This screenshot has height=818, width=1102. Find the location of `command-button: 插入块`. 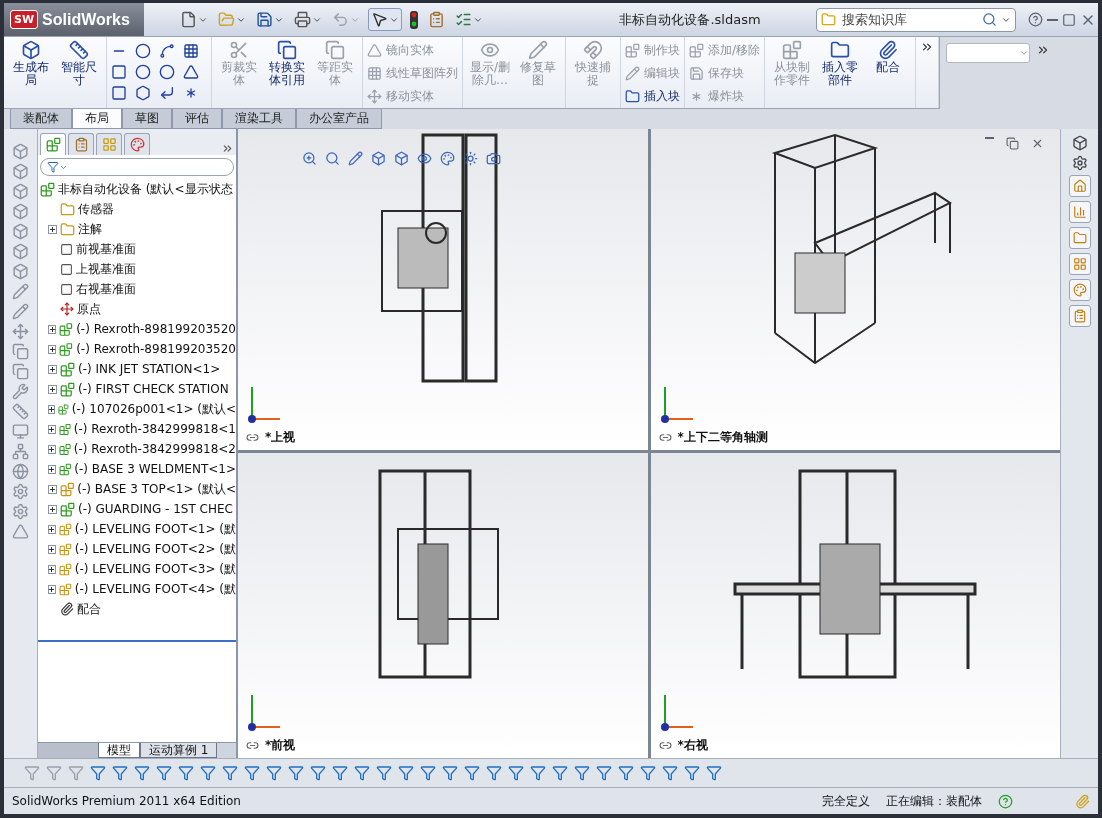

command-button: 插入块 is located at coordinates (652, 96).